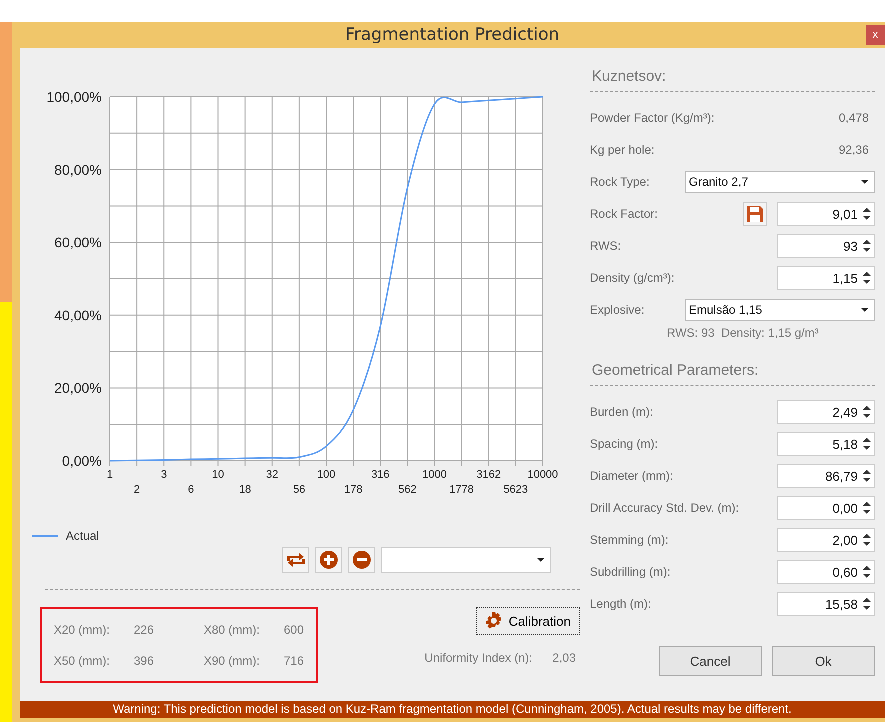 Image resolution: width=885 pixels, height=722 pixels. I want to click on y-tick-label: 20,00%, so click(78, 388).